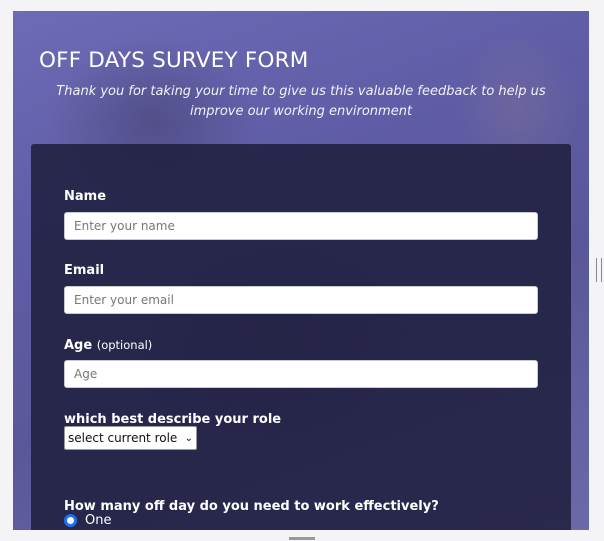 The height and width of the screenshot is (541, 604). What do you see at coordinates (85, 196) in the screenshot?
I see `name-label: Name` at bounding box center [85, 196].